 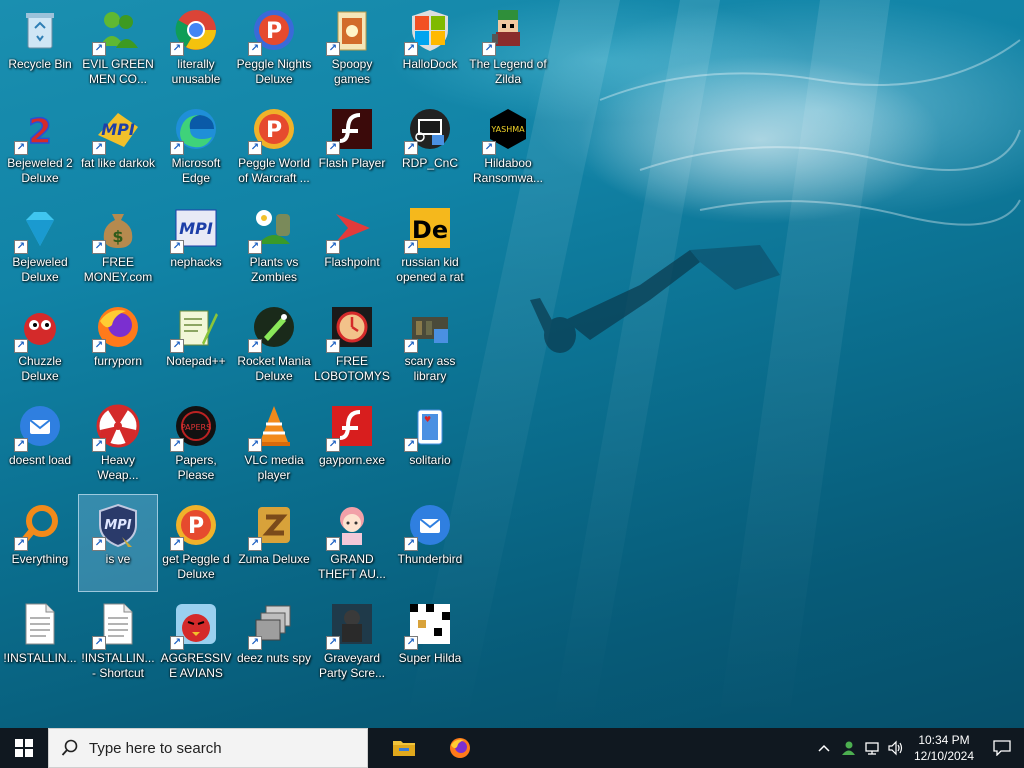 I want to click on svg-text: MPI, so click(x=118, y=129).